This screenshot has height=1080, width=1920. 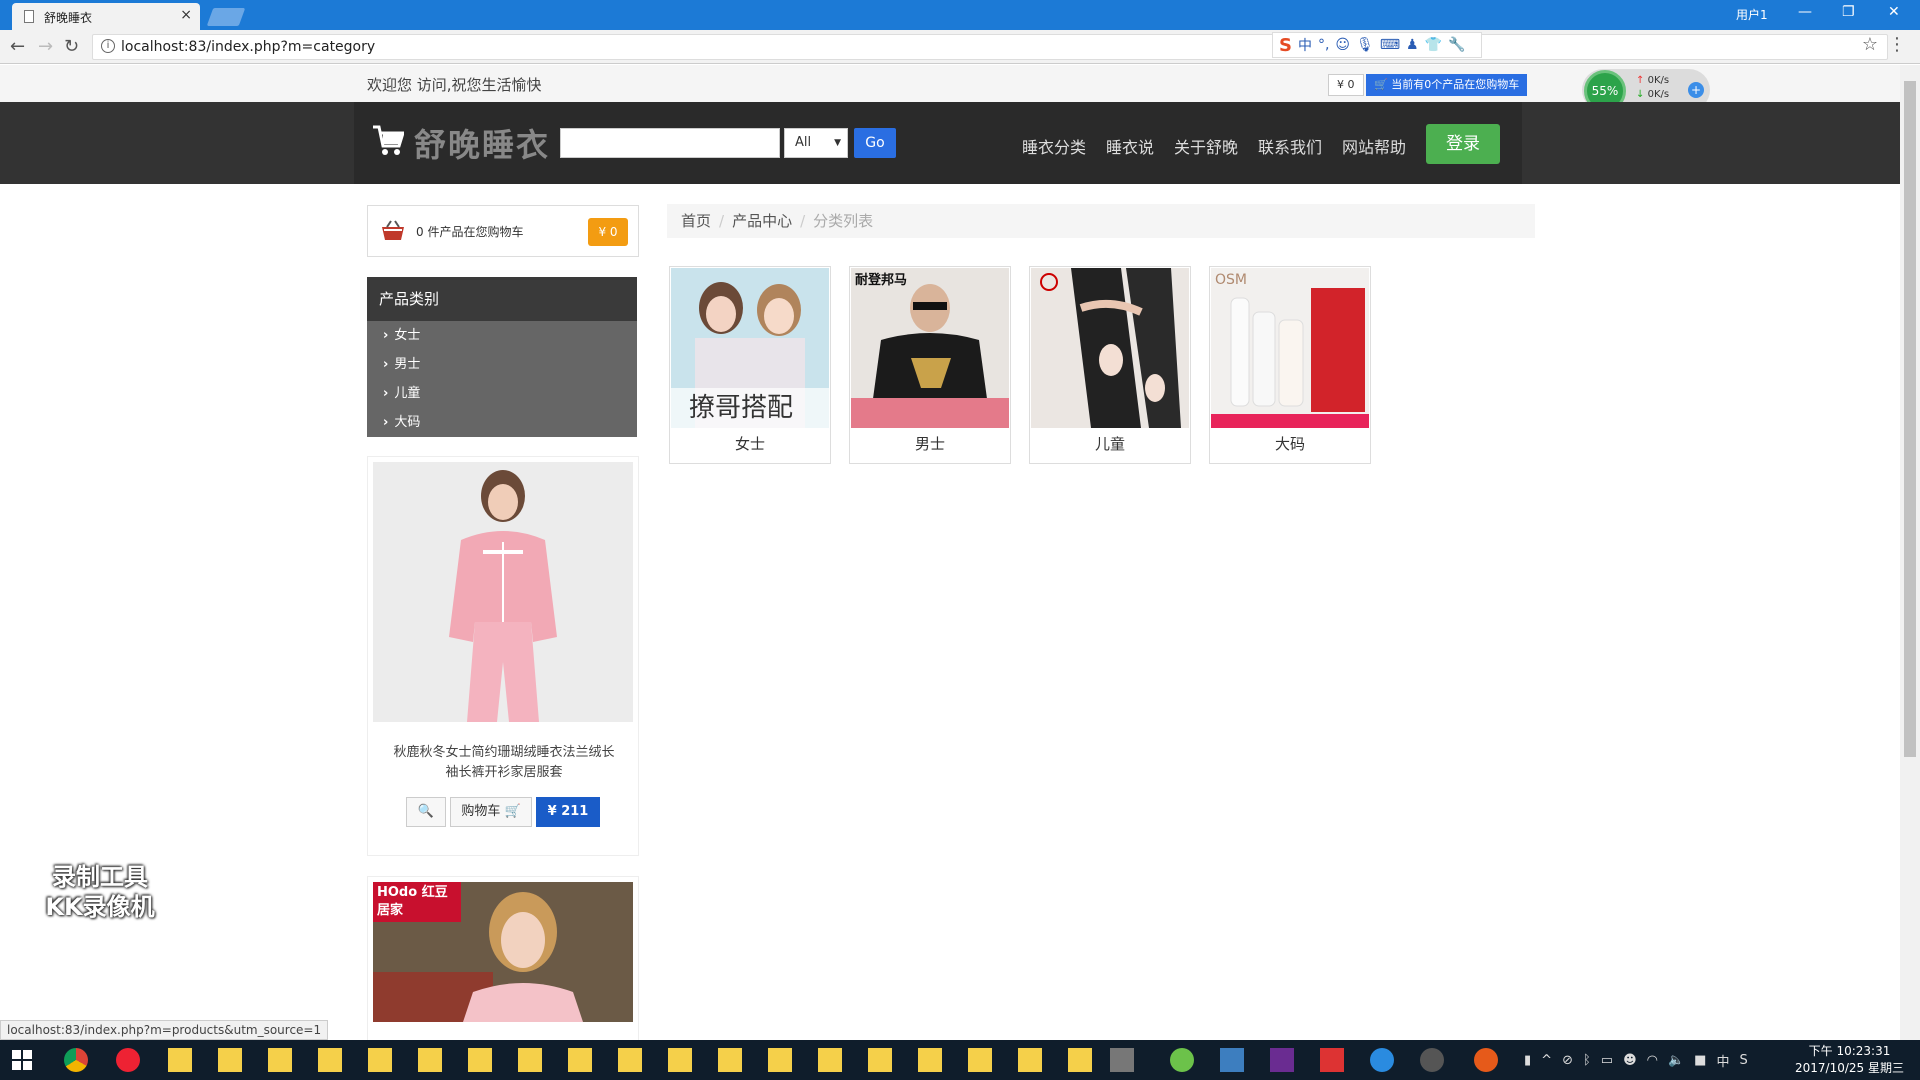 I want to click on search-app-icon, so click(x=1382, y=1060).